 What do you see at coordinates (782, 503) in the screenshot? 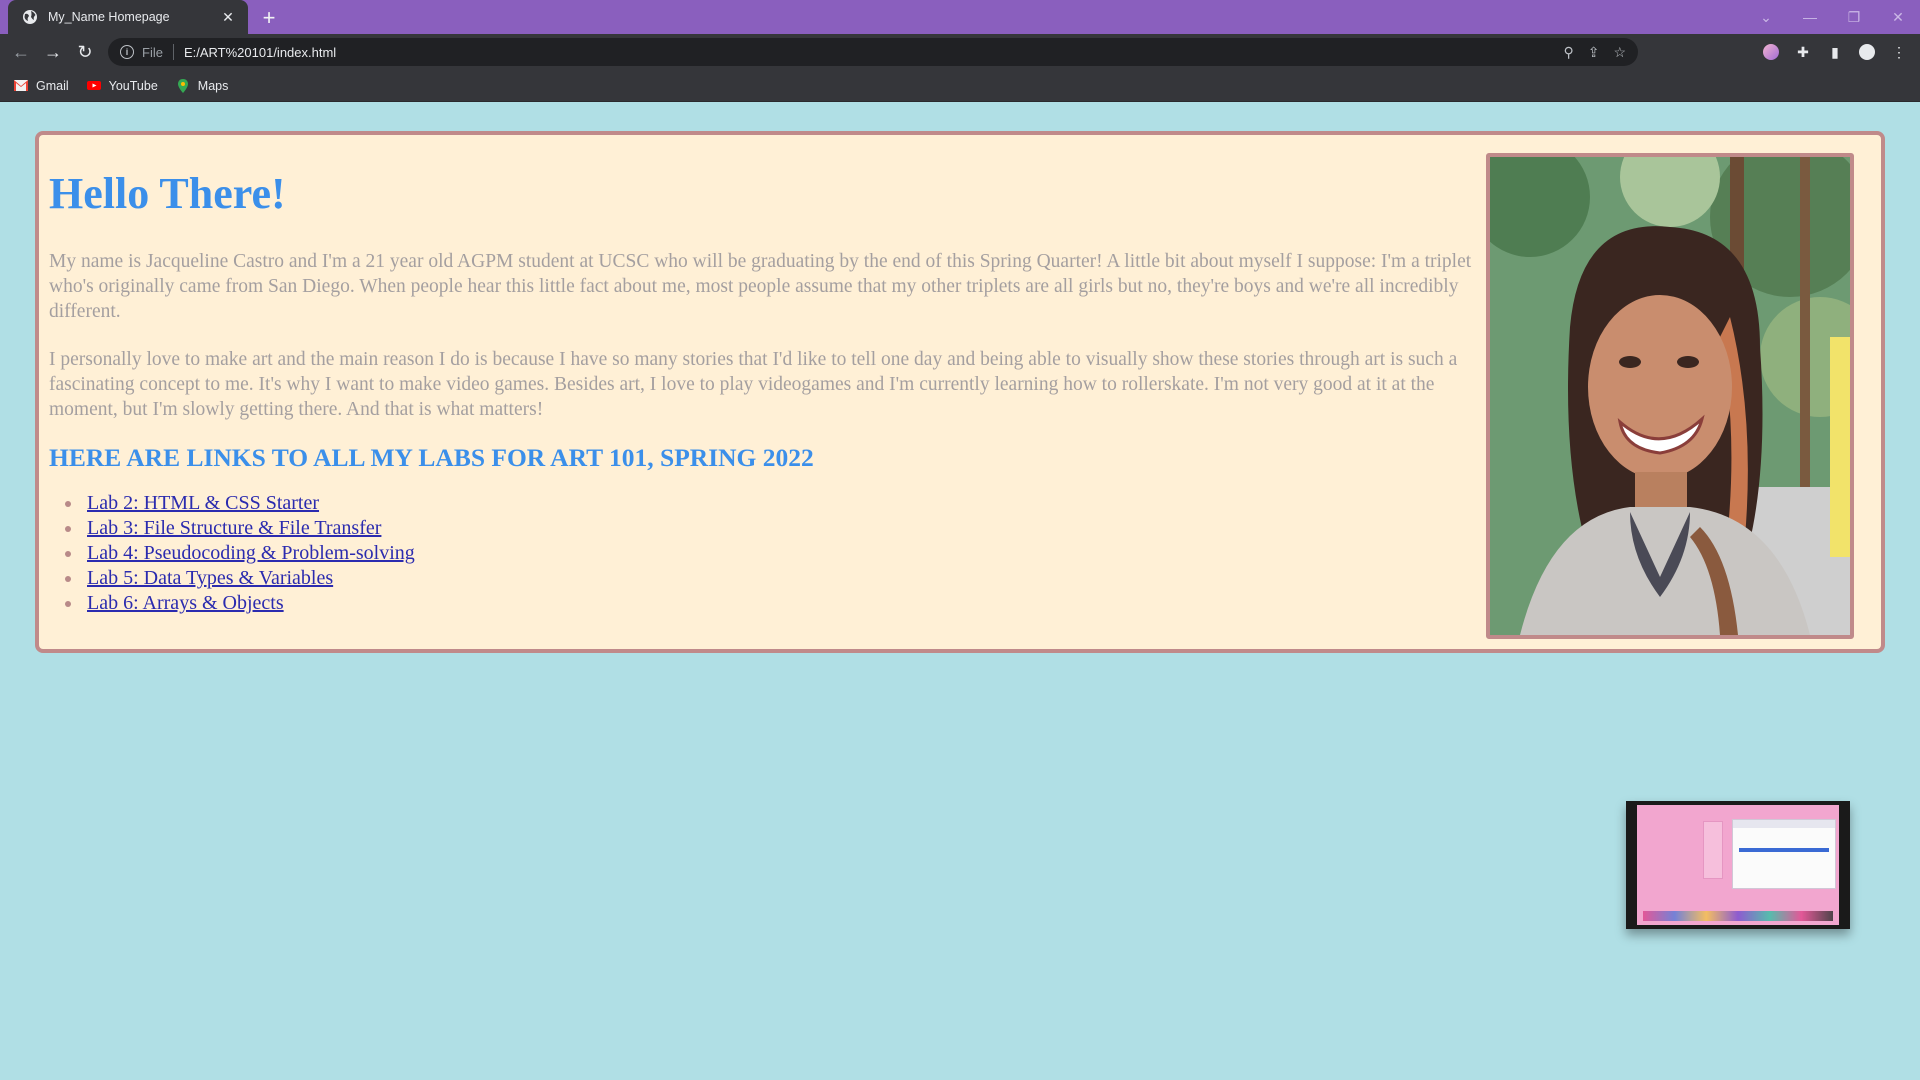
I see `list-item: Lab 2: HTML & CSS Starter` at bounding box center [782, 503].